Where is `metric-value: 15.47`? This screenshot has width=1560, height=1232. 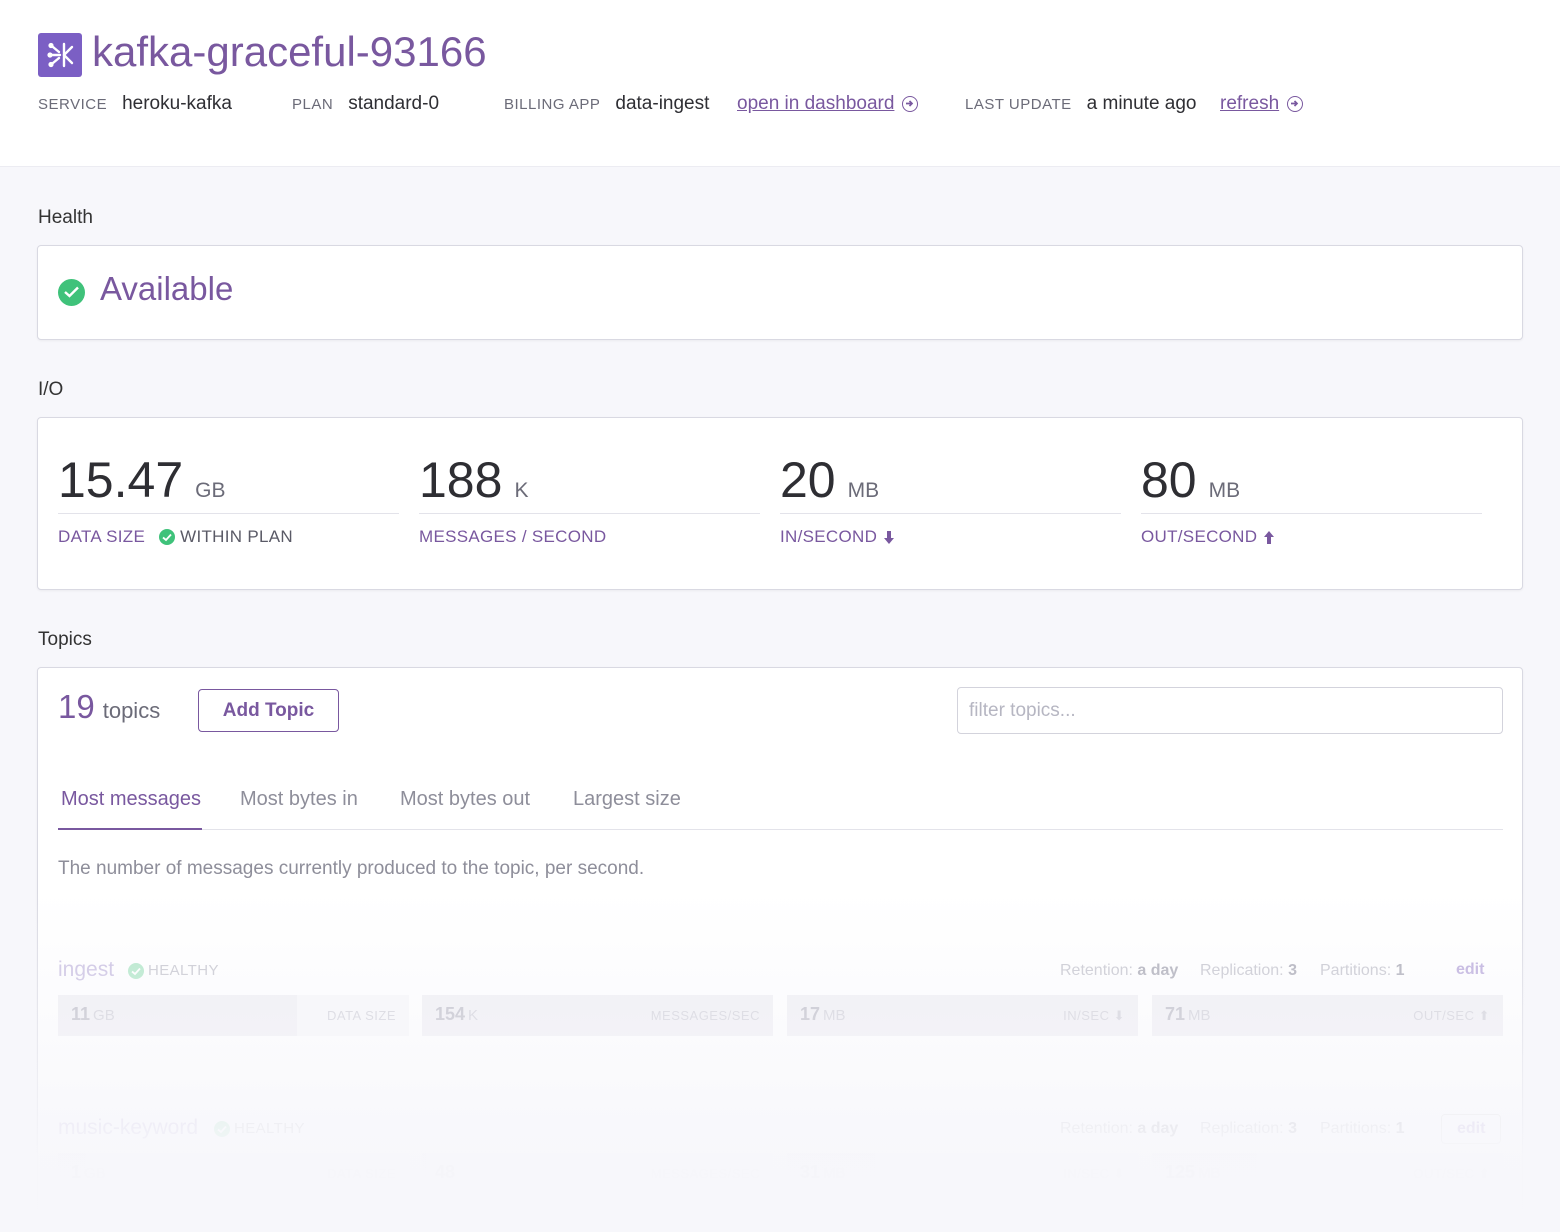 metric-value: 15.47 is located at coordinates (121, 480).